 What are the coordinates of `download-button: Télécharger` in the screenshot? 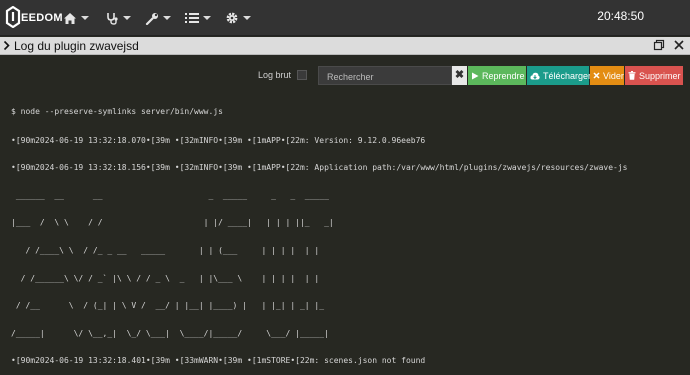 It's located at (559, 75).